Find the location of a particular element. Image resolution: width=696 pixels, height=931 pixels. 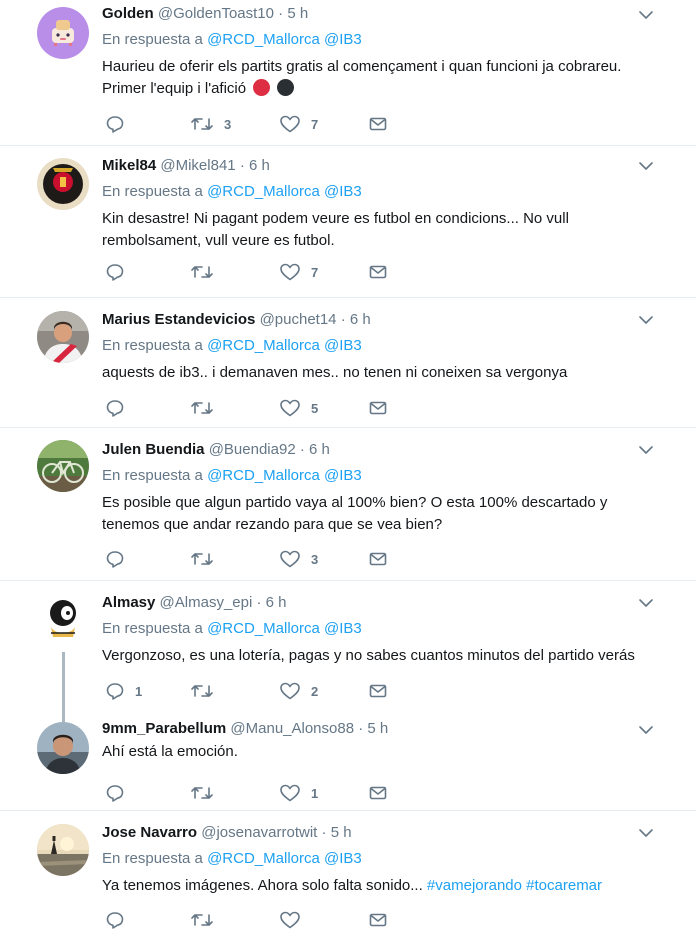

action-bar: 1 2 is located at coordinates (312, 691).